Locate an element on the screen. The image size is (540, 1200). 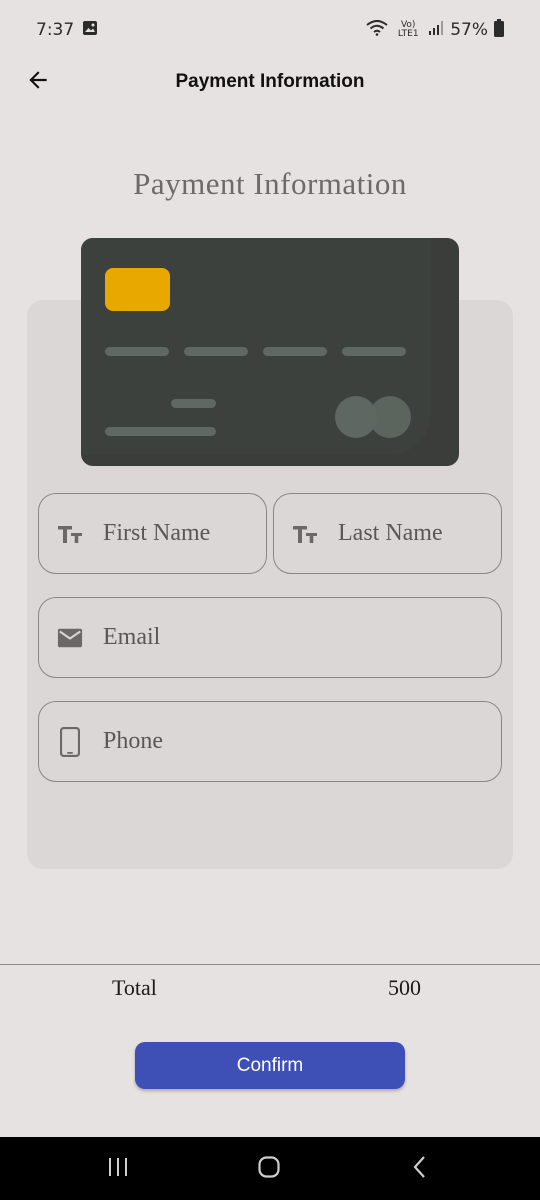
arrow-left-icon is located at coordinates (38, 82).